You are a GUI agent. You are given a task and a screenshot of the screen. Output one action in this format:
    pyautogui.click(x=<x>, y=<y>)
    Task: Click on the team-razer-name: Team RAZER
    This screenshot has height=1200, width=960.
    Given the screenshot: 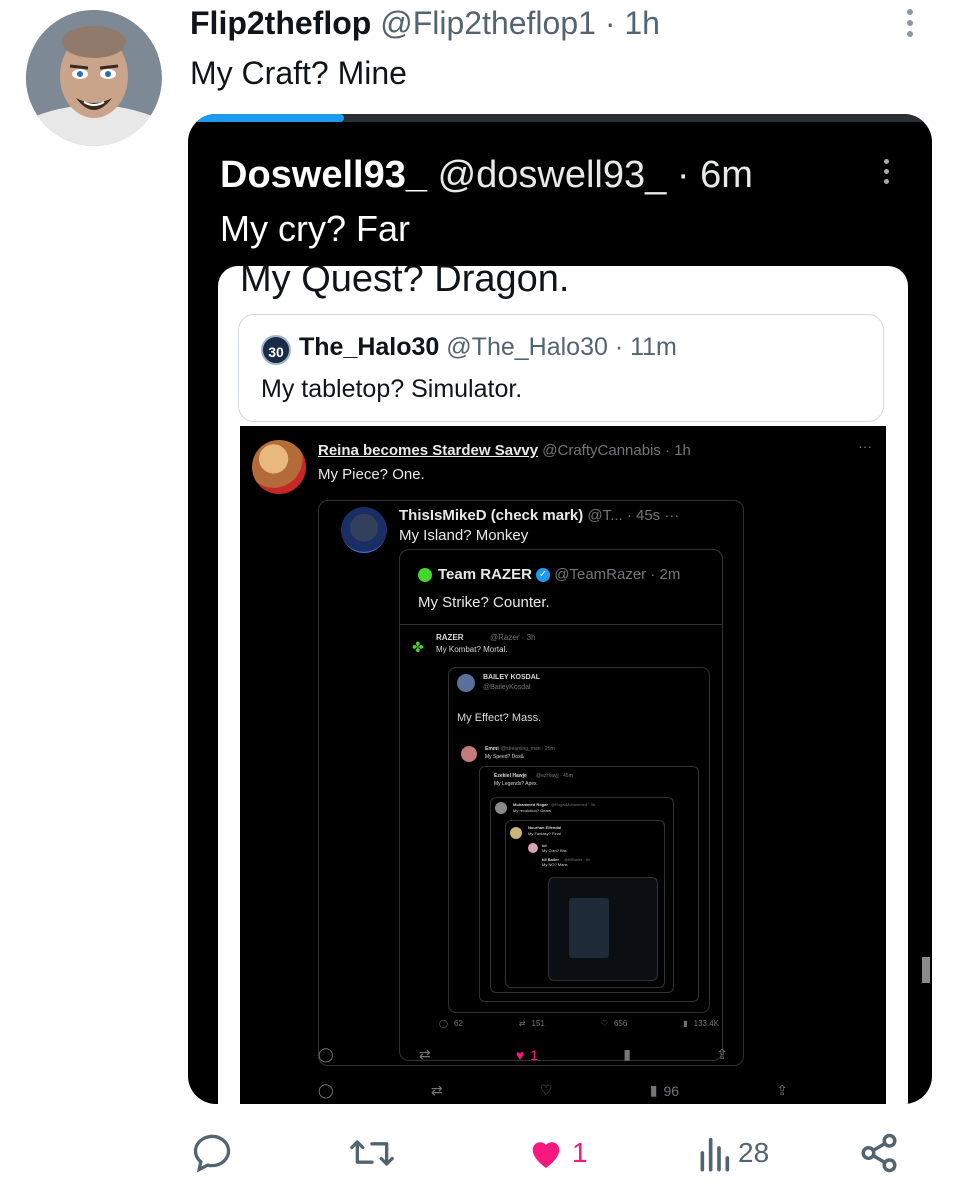 What is the action you would take?
    pyautogui.click(x=485, y=574)
    